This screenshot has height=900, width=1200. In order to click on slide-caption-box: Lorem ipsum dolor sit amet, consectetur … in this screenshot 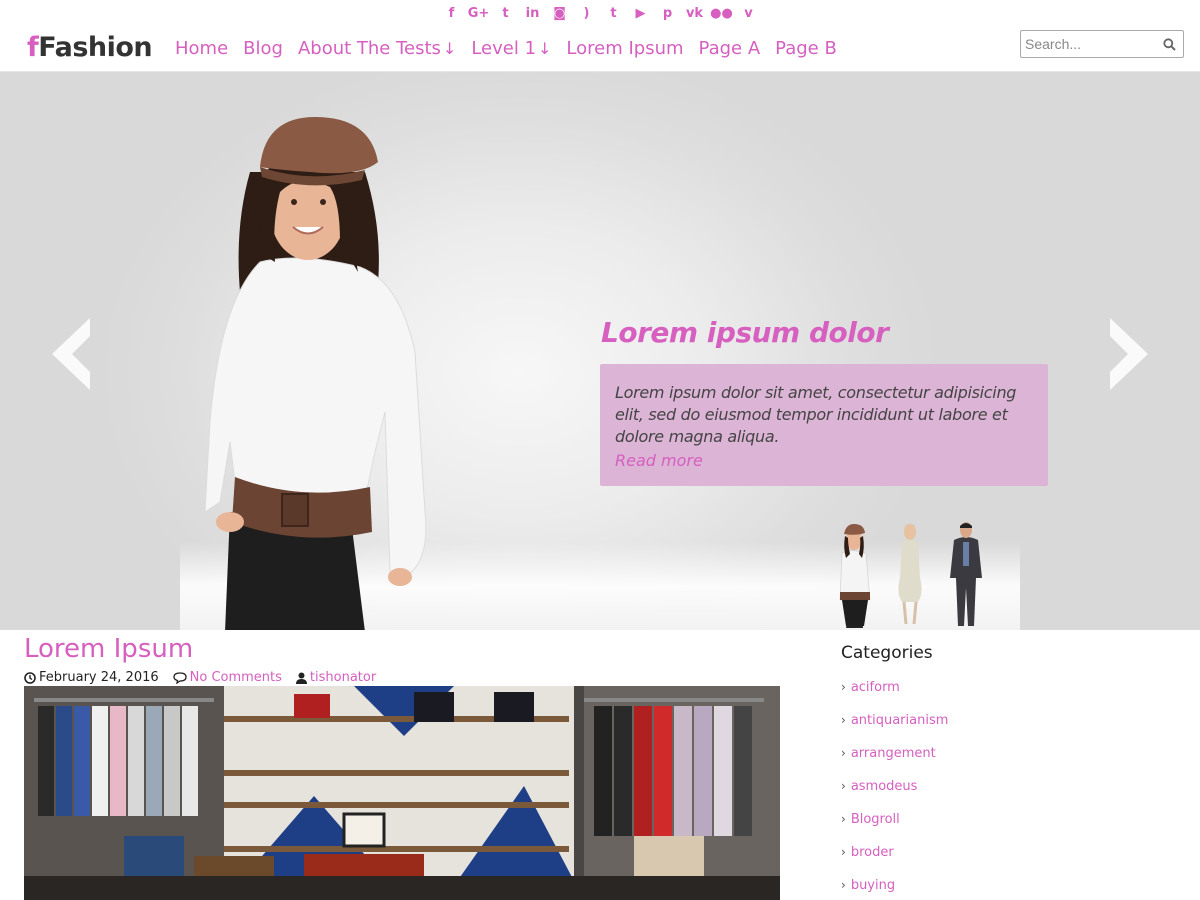, I will do `click(824, 425)`.